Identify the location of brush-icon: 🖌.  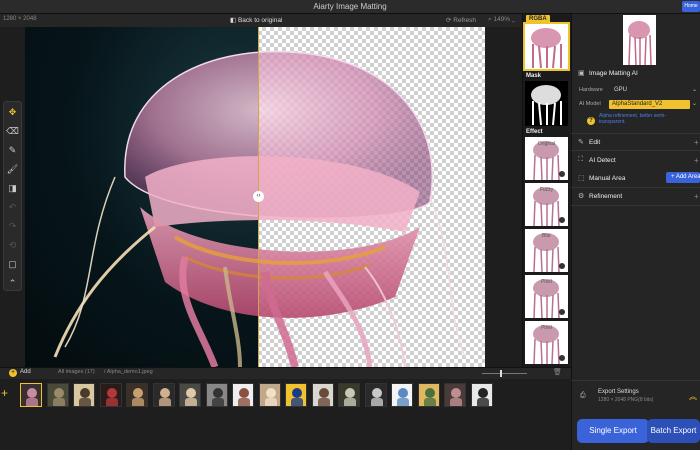
(12, 169).